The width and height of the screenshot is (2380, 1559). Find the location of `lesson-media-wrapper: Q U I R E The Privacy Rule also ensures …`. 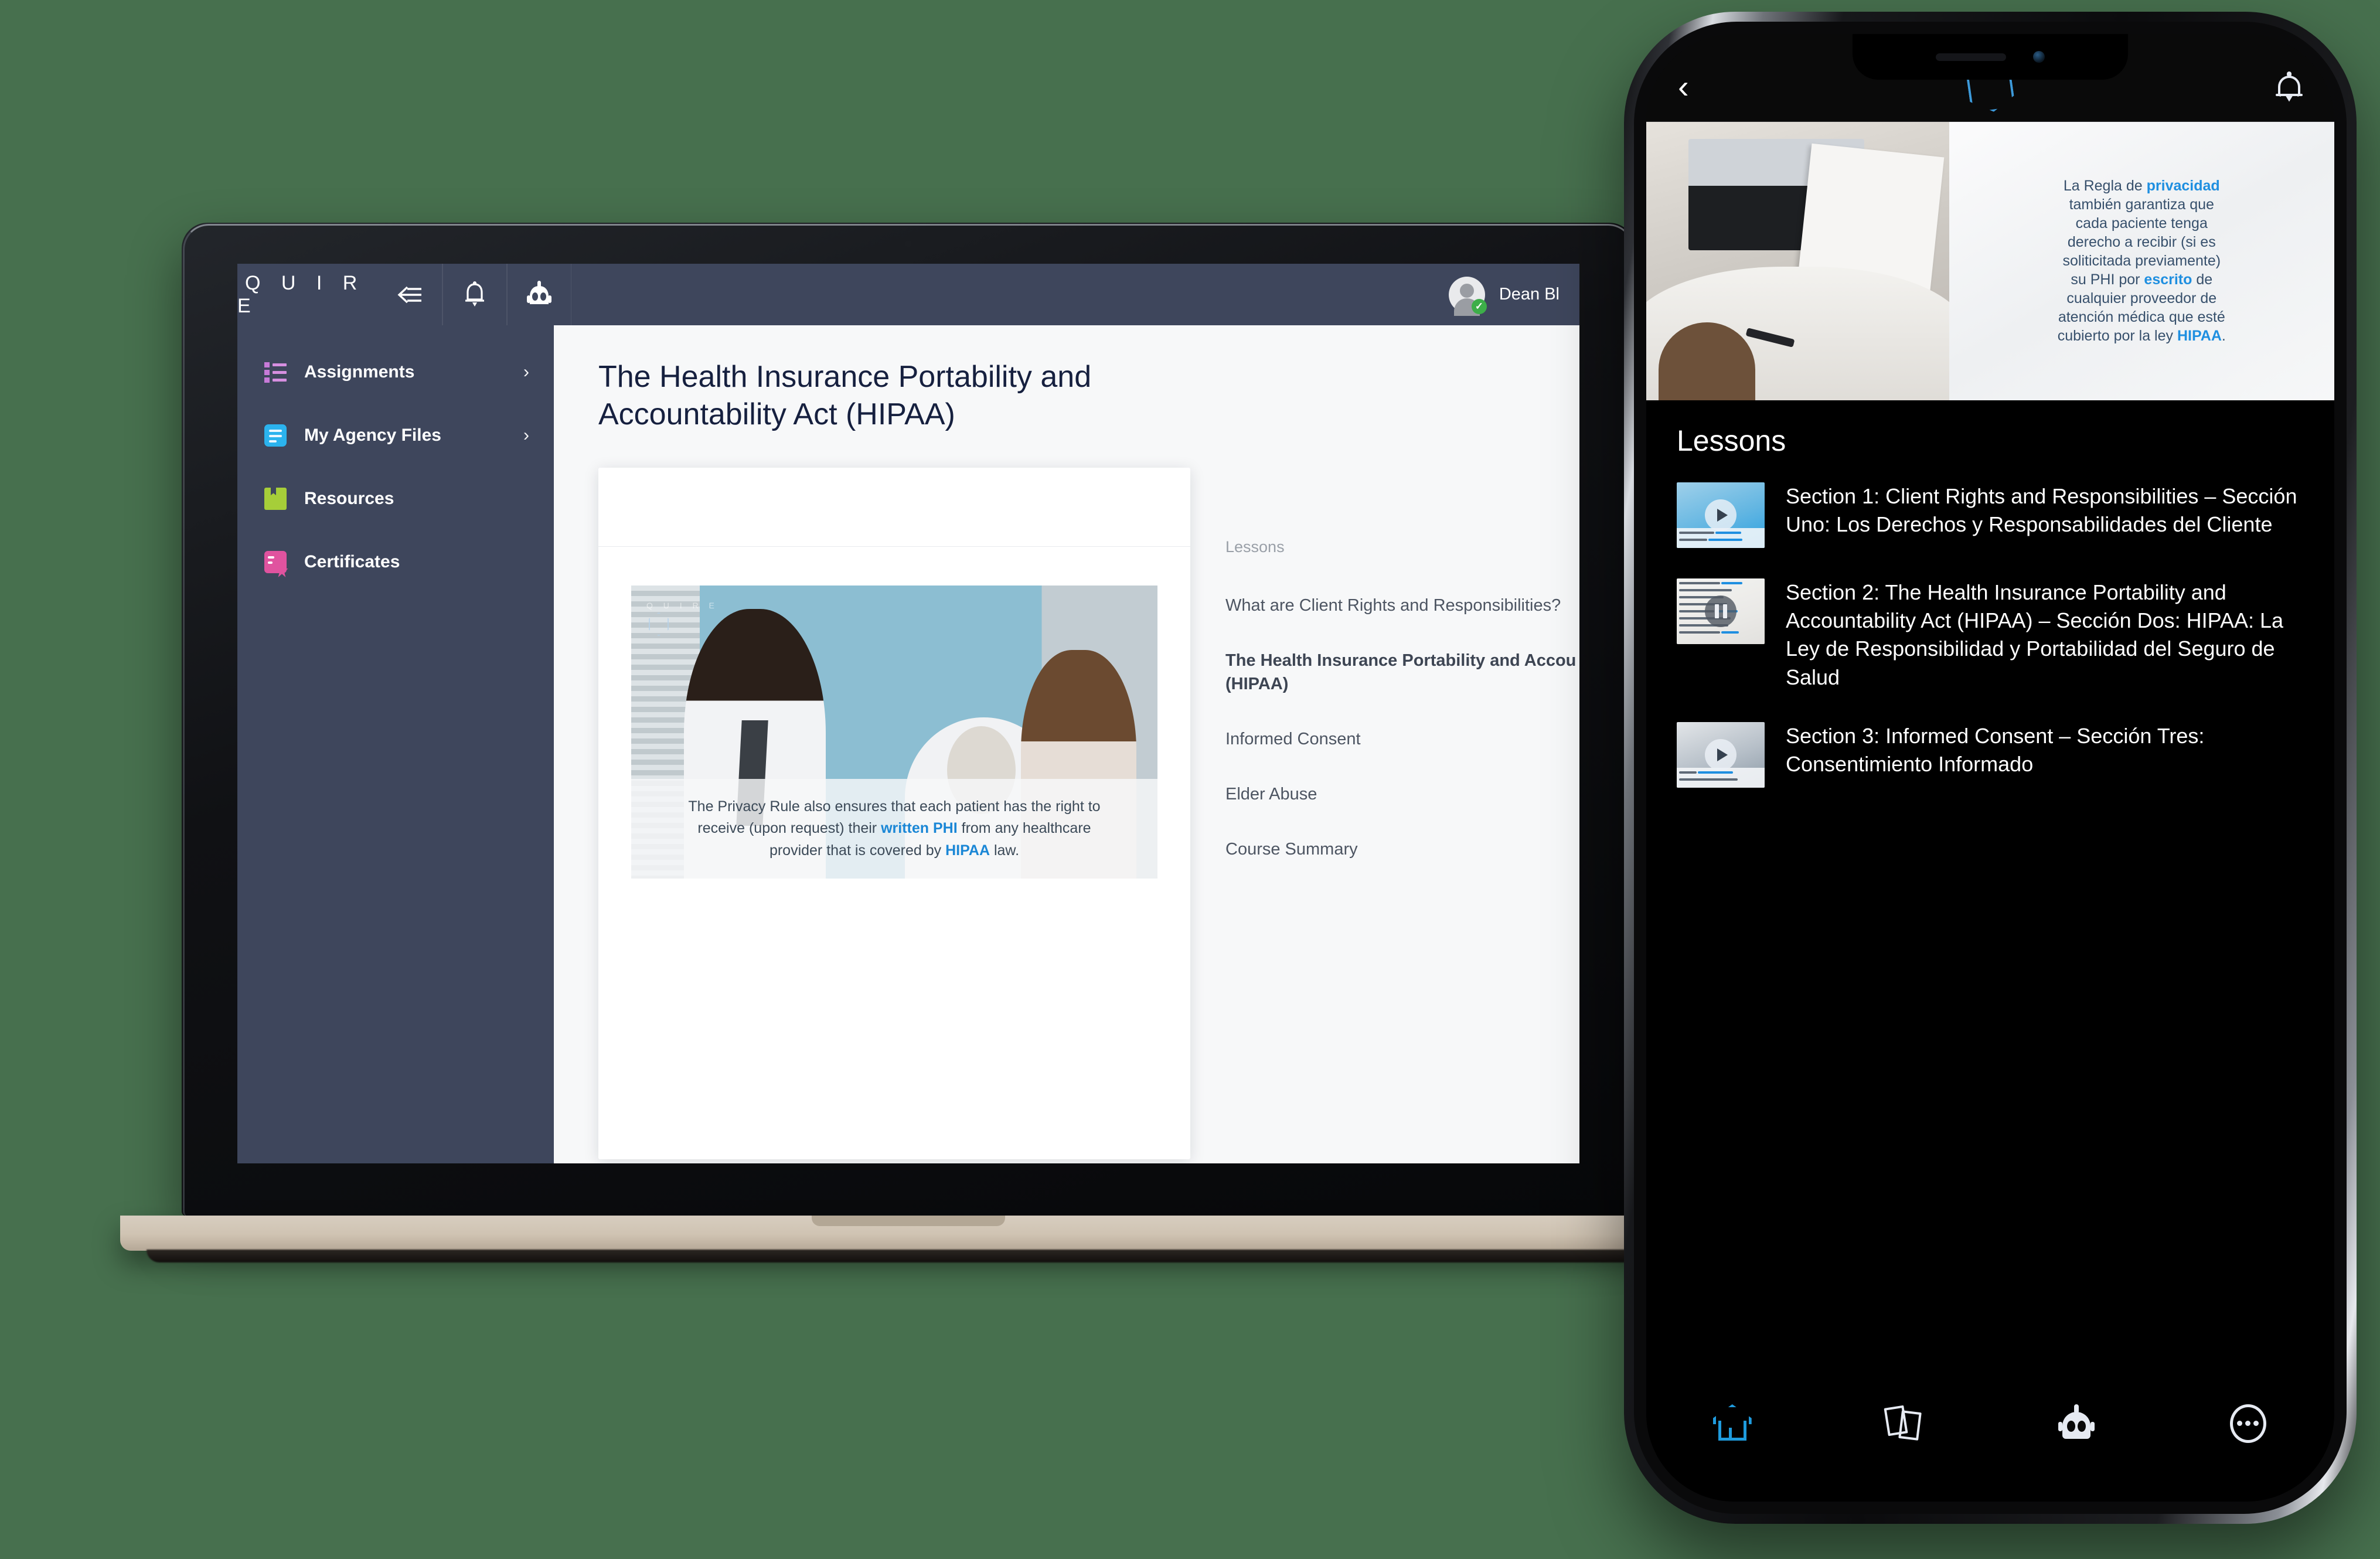

lesson-media-wrapper: Q U I R E The Privacy Rule also ensures … is located at coordinates (894, 713).